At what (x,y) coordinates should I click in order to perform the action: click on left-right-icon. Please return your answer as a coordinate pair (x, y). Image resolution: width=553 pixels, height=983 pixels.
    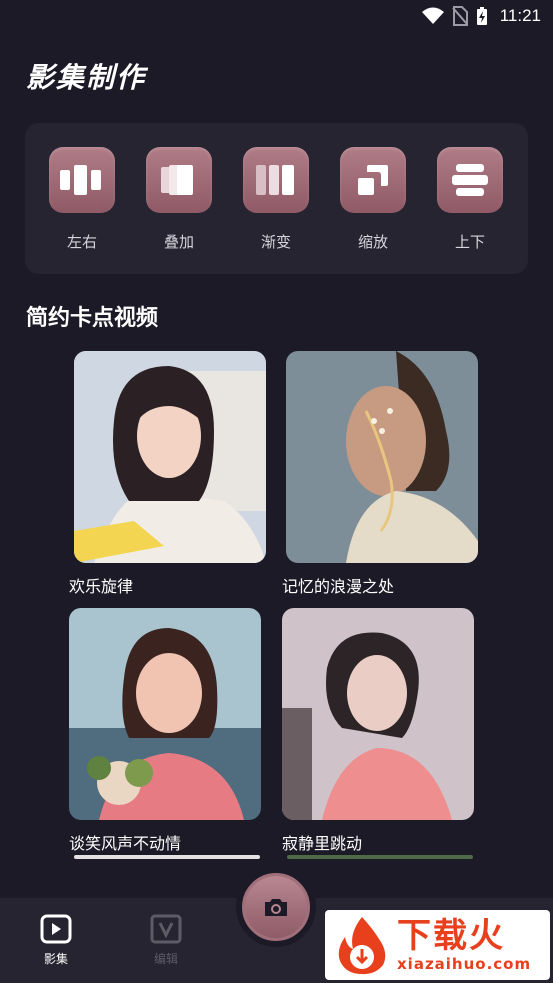
    Looking at the image, I should click on (80, 180).